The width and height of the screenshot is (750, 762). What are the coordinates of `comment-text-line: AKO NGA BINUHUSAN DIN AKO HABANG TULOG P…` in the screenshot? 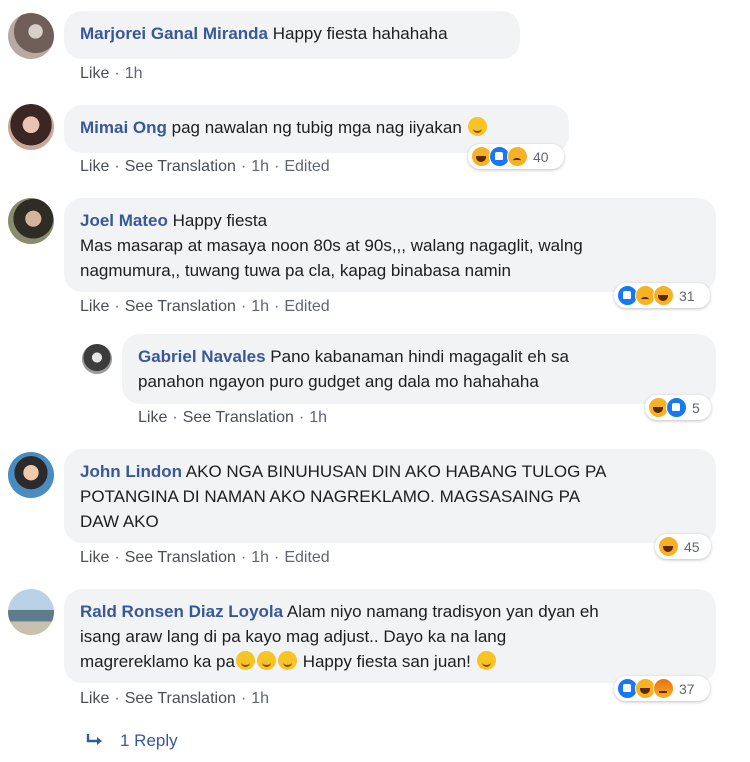 It's located at (394, 471).